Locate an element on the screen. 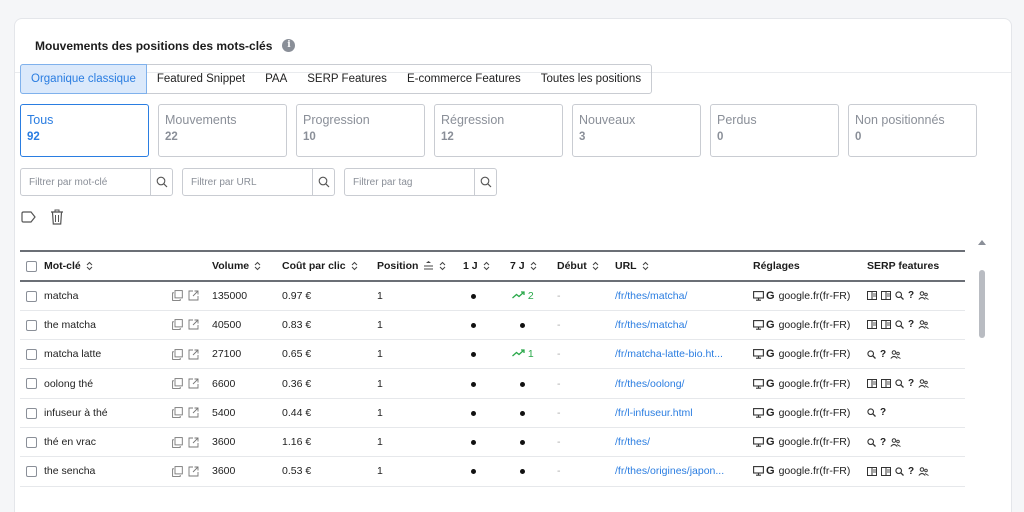 This screenshot has width=1024, height=512. stat-nouveaux: Nouveaux 3 is located at coordinates (636, 130).